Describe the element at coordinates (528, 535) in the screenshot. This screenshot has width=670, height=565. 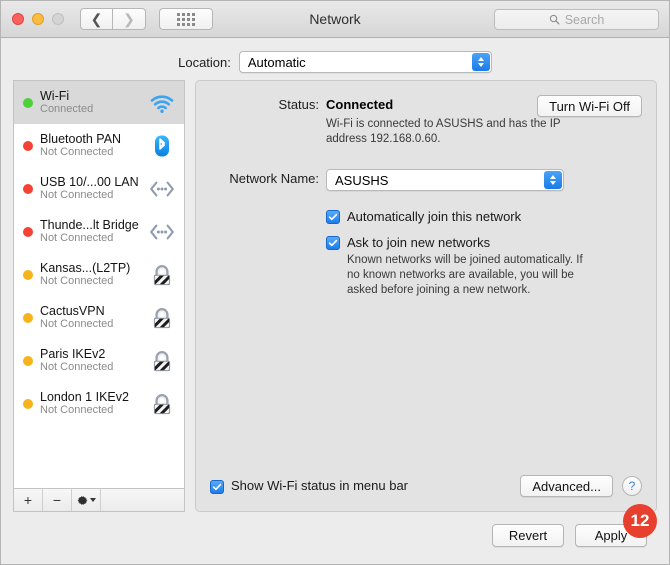
I see `revert-button: Revert` at that location.